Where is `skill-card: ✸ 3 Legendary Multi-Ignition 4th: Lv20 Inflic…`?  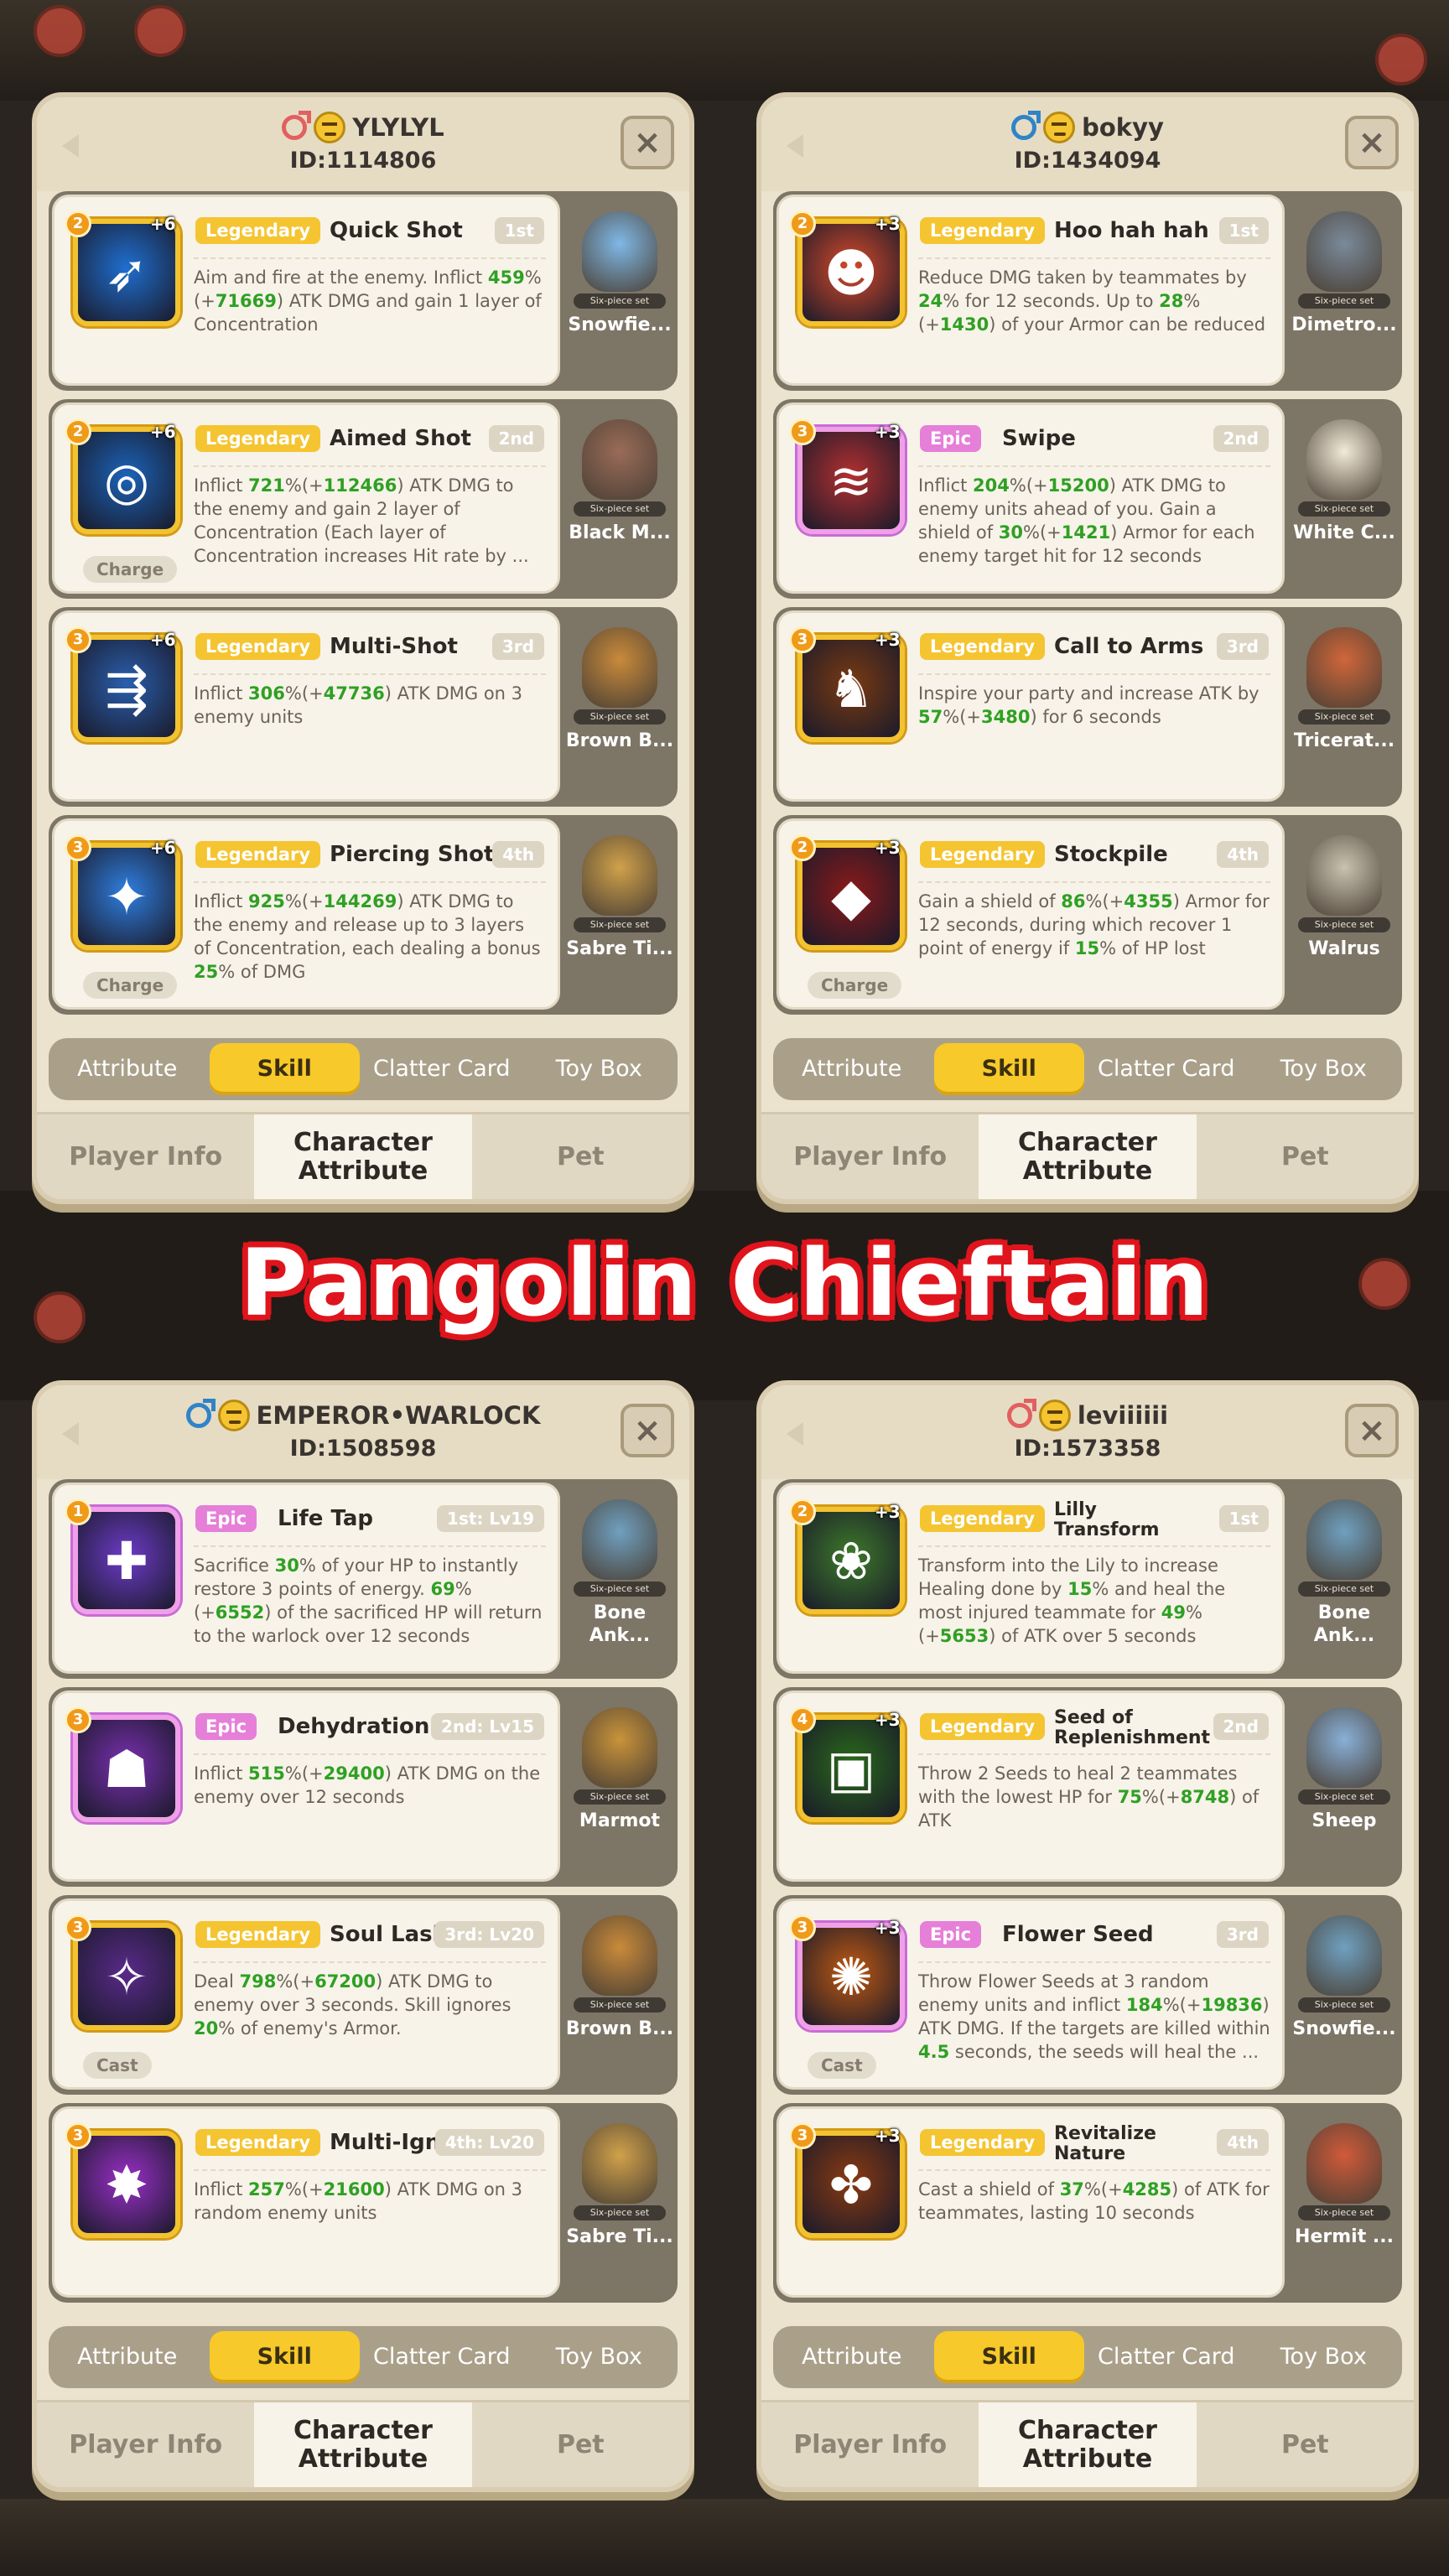 skill-card: ✸ 3 Legendary Multi-Ignition 4th: Lv20 Inflic… is located at coordinates (306, 2202).